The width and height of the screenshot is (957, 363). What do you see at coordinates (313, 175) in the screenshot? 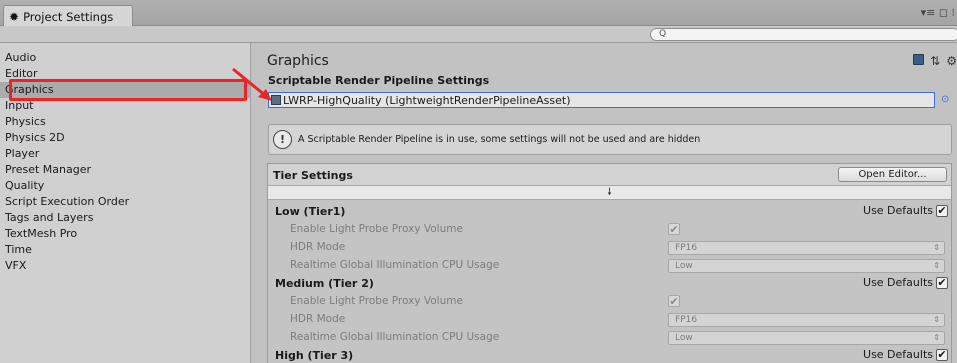
I see `tier-settings-label: Tier Settings` at bounding box center [313, 175].